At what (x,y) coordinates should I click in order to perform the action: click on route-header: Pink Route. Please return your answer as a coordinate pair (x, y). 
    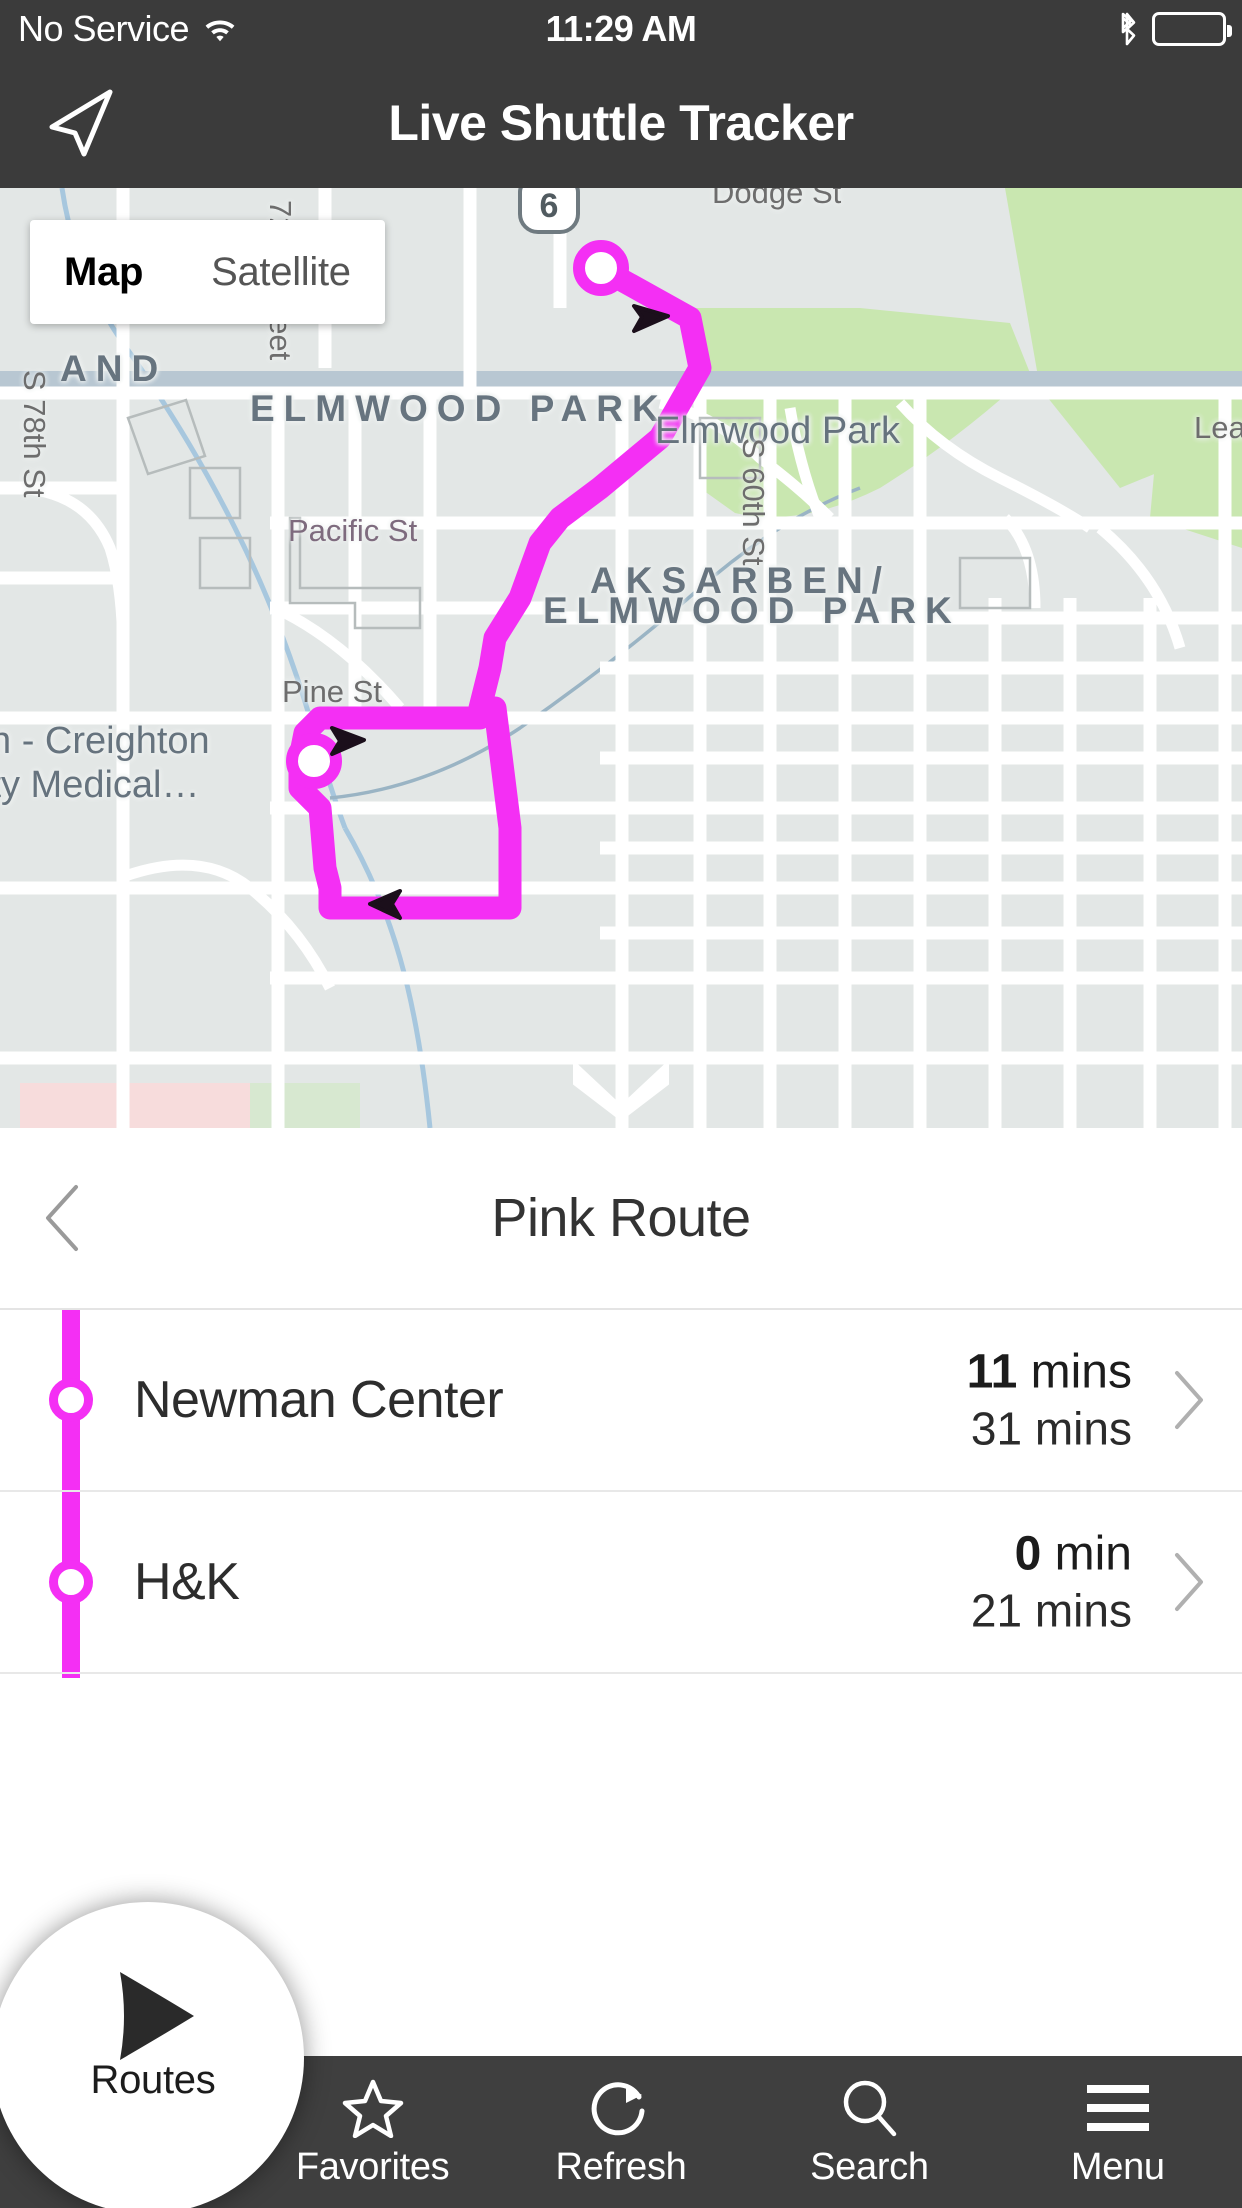
    Looking at the image, I should click on (621, 1219).